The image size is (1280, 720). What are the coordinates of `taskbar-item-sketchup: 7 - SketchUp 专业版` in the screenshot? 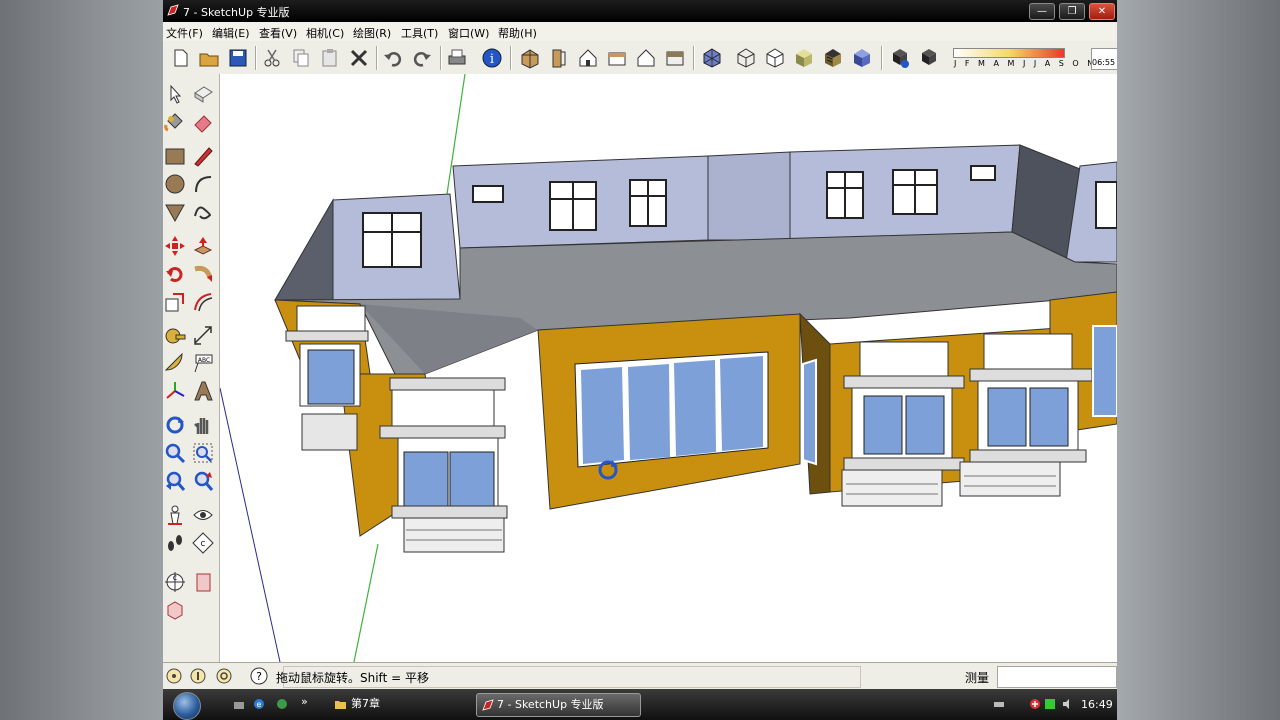 It's located at (558, 705).